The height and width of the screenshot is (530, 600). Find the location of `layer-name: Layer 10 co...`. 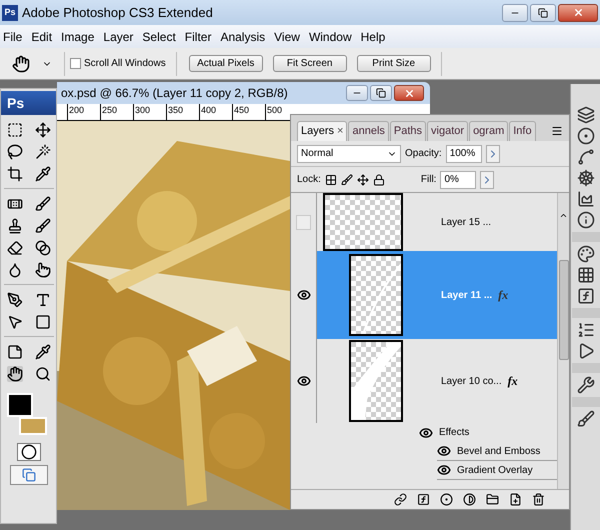

layer-name: Layer 10 co... is located at coordinates (471, 381).